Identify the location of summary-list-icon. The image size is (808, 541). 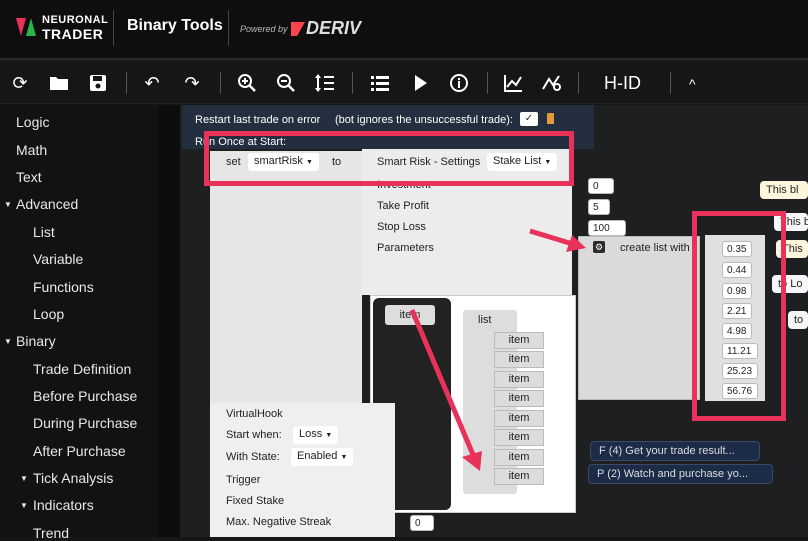
(380, 83).